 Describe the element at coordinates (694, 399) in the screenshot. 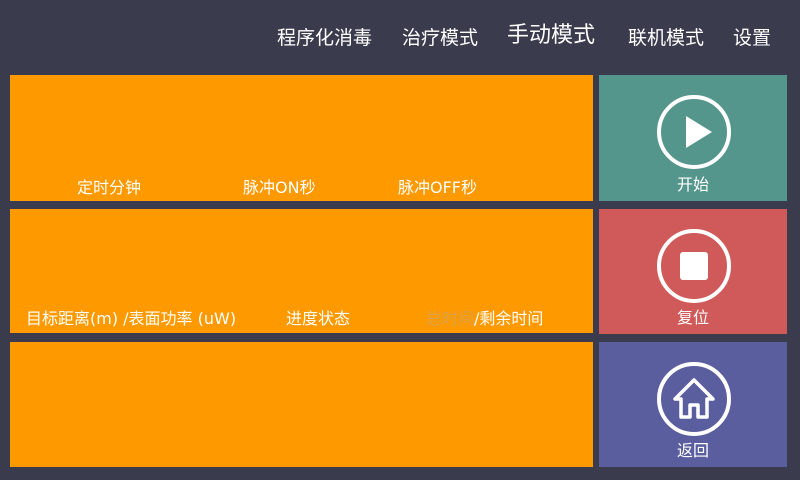

I see `home-icon` at that location.